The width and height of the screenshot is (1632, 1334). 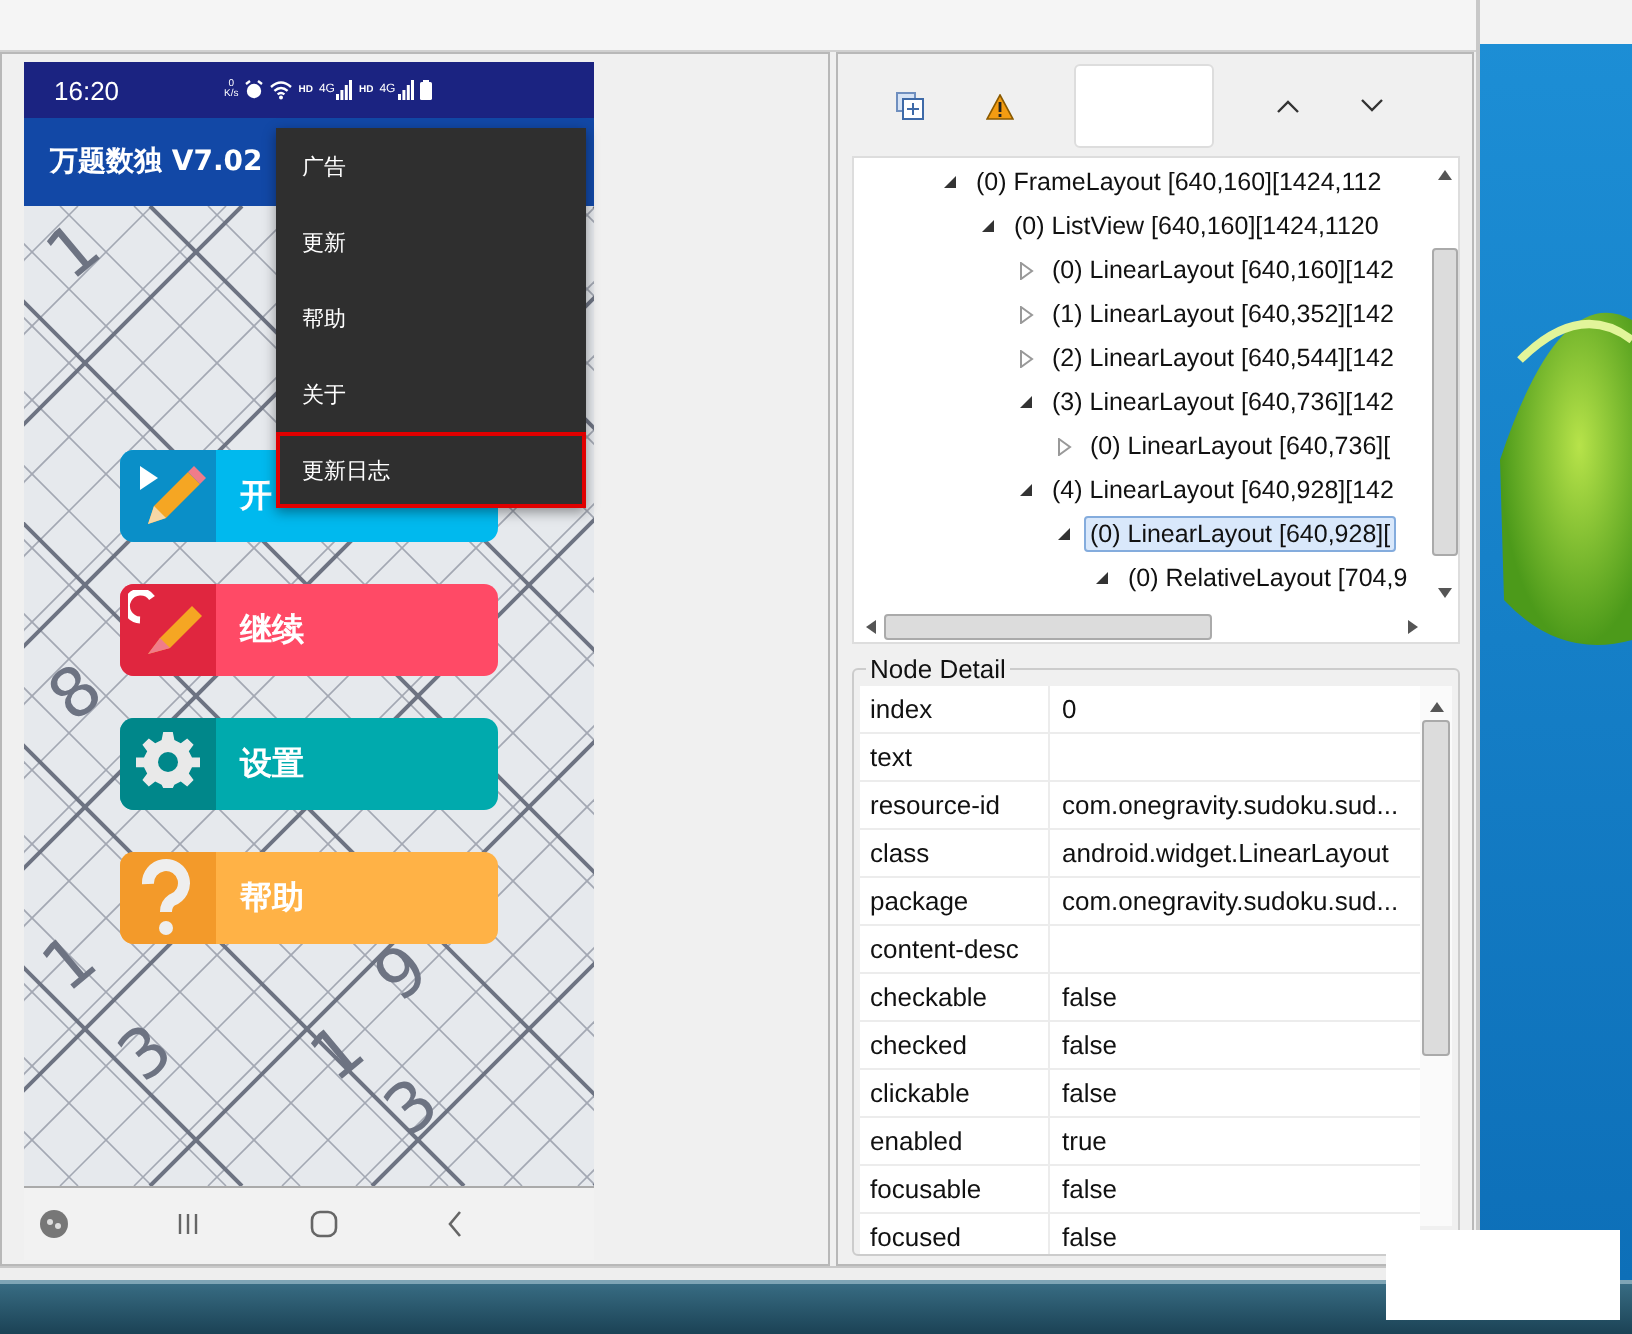 What do you see at coordinates (1436, 956) in the screenshot?
I see `vertical-scrollbar` at bounding box center [1436, 956].